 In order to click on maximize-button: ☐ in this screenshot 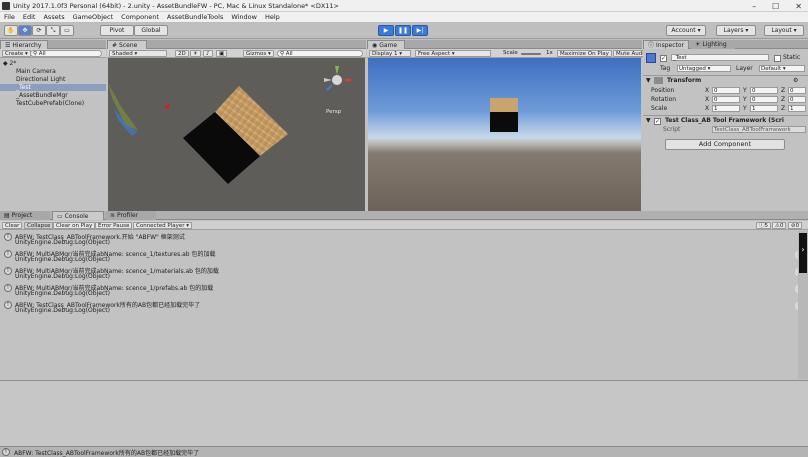, I will do `click(775, 6)`.